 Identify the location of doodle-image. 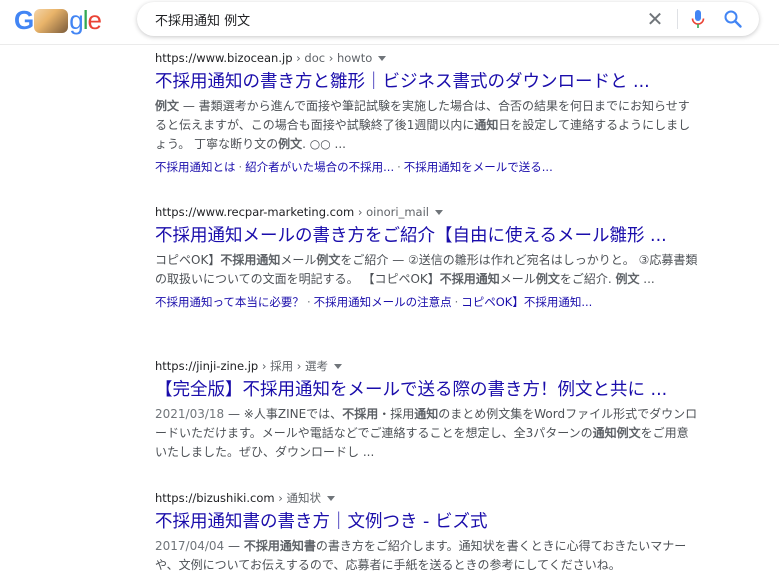
(51, 21).